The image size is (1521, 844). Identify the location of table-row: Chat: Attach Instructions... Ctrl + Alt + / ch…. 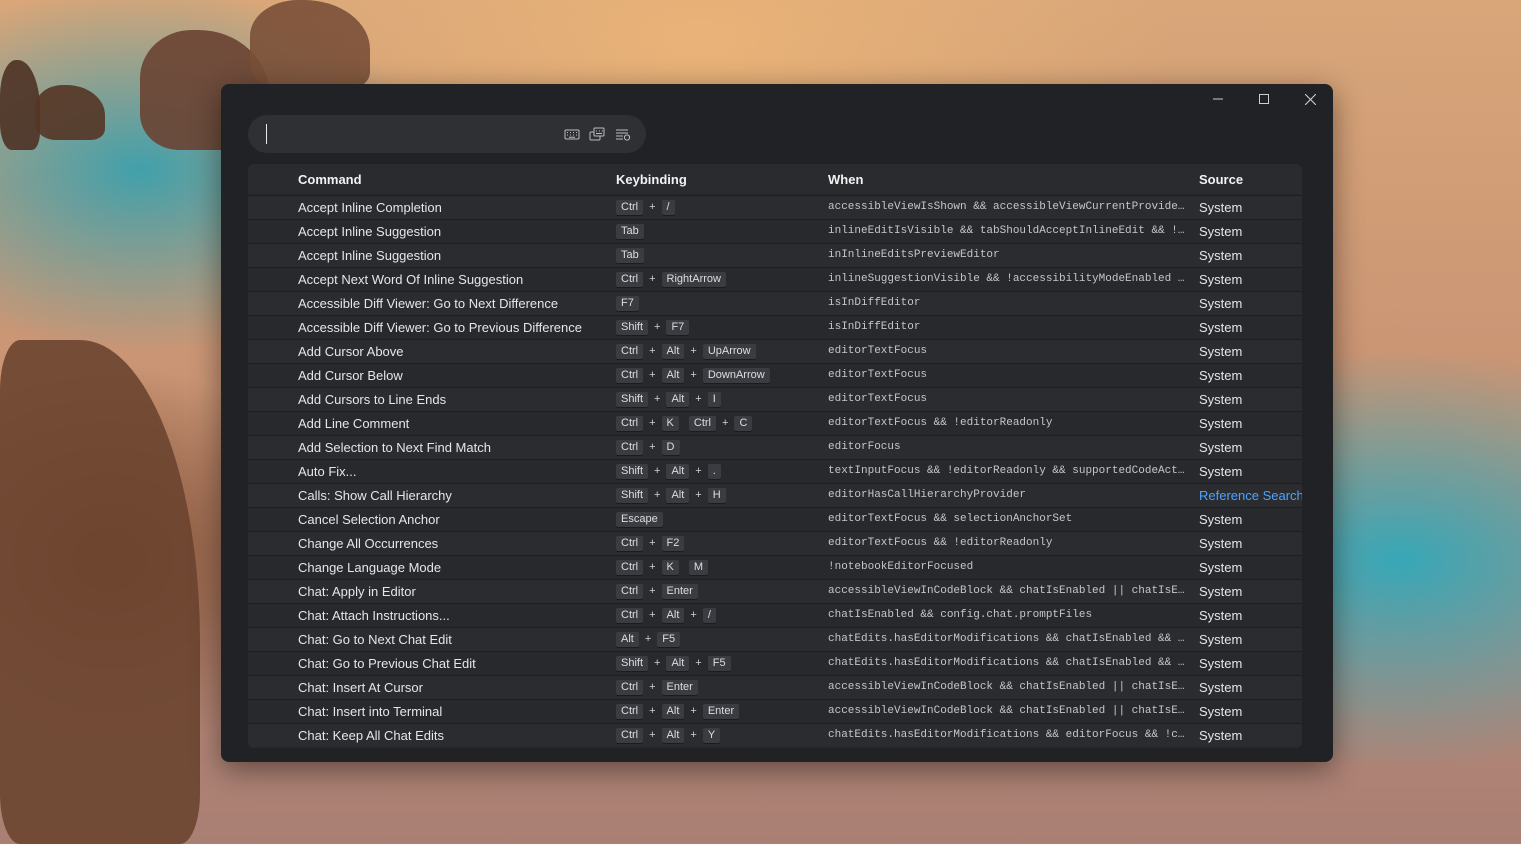
(775, 615).